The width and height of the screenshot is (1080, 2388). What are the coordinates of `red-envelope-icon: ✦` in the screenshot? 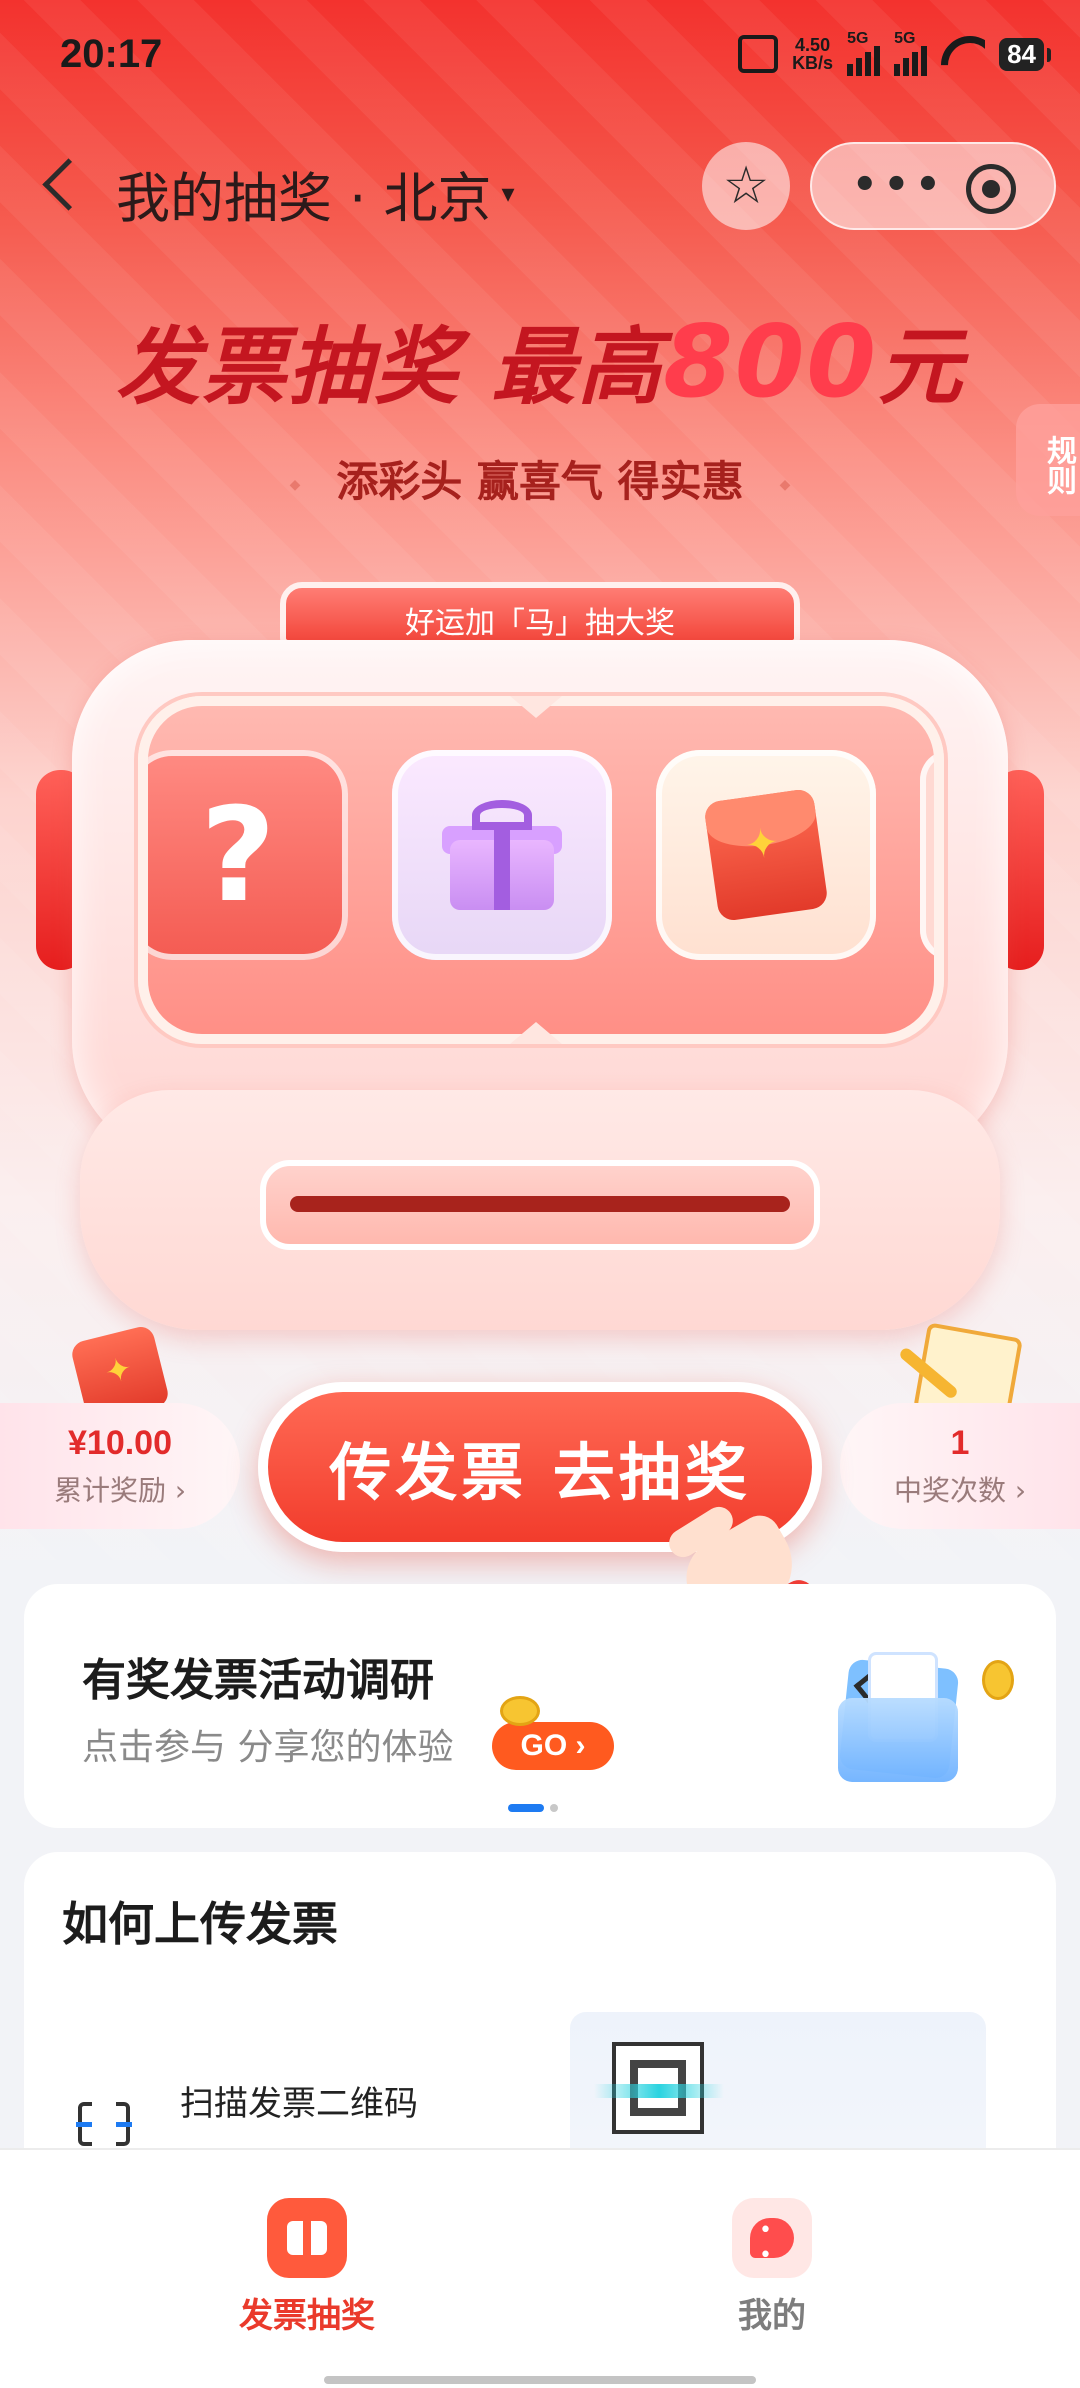 It's located at (766, 855).